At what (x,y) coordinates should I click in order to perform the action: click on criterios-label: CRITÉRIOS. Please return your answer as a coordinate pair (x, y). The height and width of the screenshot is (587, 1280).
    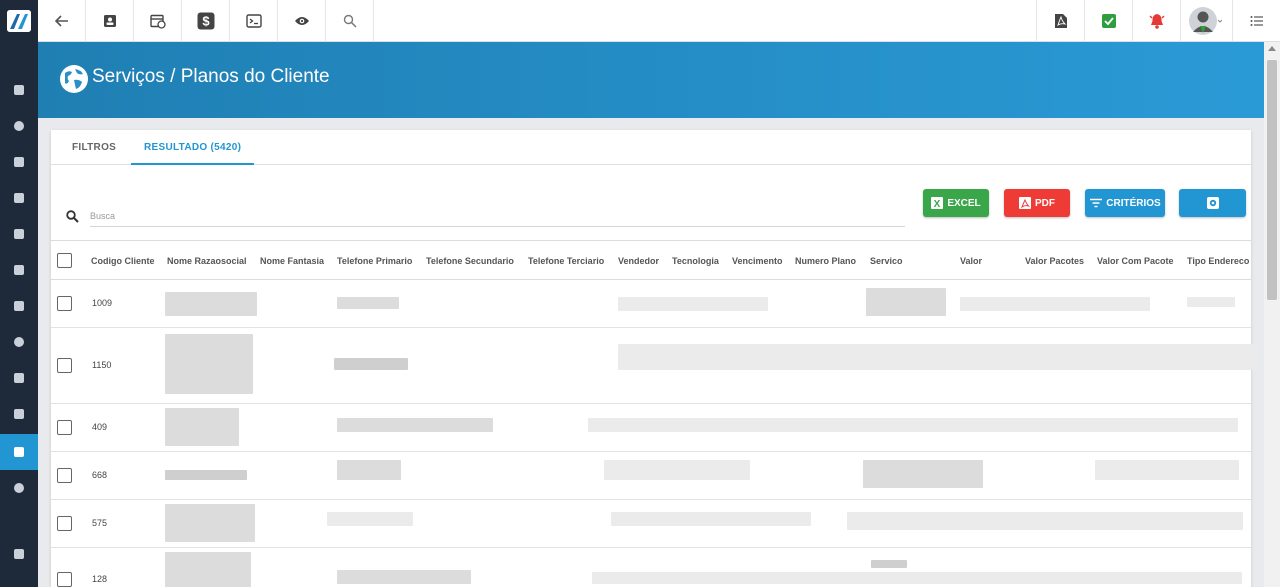
    Looking at the image, I should click on (1133, 203).